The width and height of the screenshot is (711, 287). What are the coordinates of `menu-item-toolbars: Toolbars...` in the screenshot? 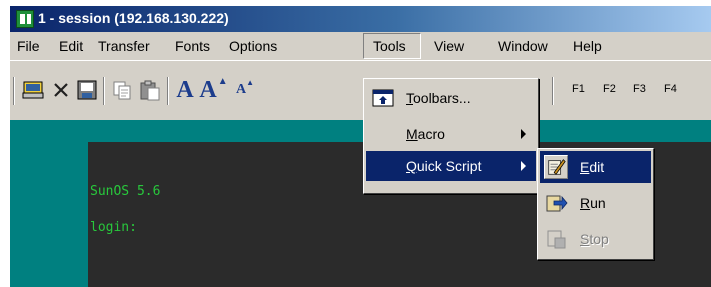 It's located at (451, 98).